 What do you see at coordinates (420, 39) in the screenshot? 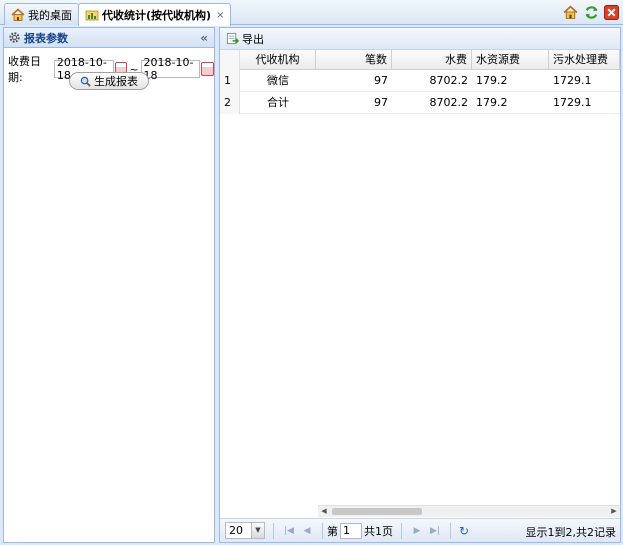
I see `grid-toolbar: 导出` at bounding box center [420, 39].